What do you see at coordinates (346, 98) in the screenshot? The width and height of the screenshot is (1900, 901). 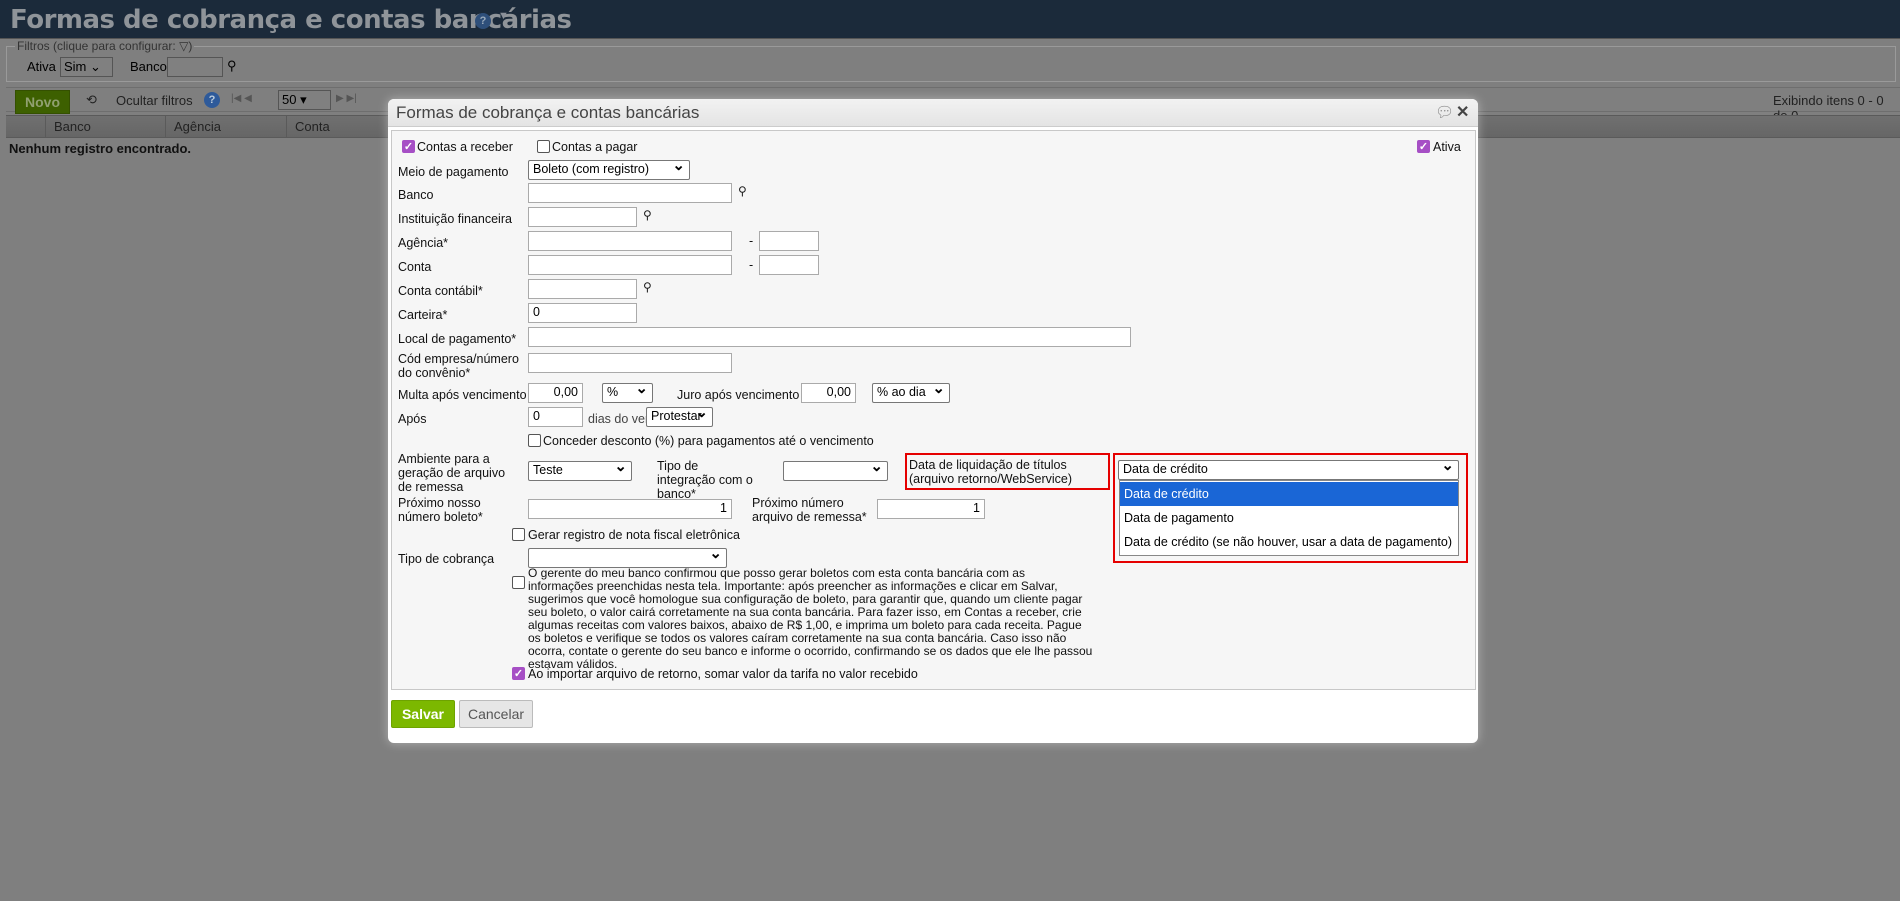 I see `pager-next-last-icon: ▶ ▶|` at bounding box center [346, 98].